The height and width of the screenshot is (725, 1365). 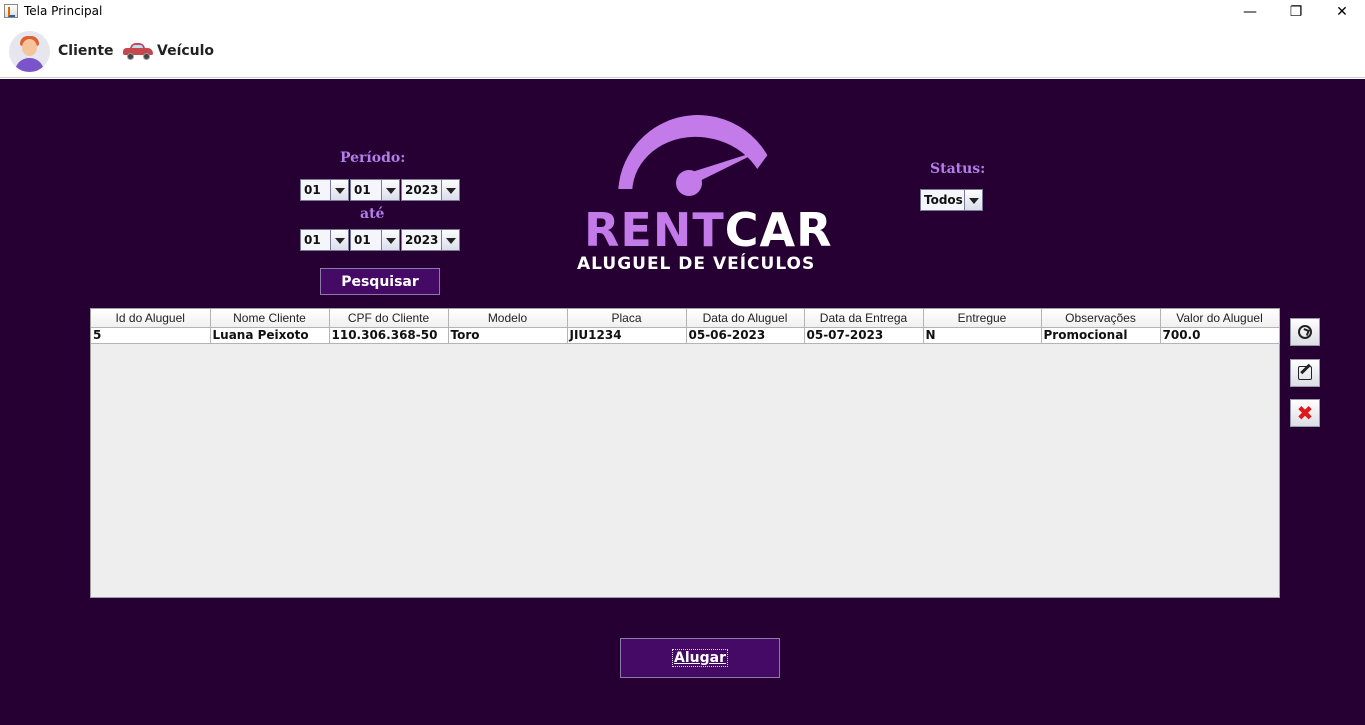 What do you see at coordinates (373, 158) in the screenshot?
I see `periodo-label: Período:` at bounding box center [373, 158].